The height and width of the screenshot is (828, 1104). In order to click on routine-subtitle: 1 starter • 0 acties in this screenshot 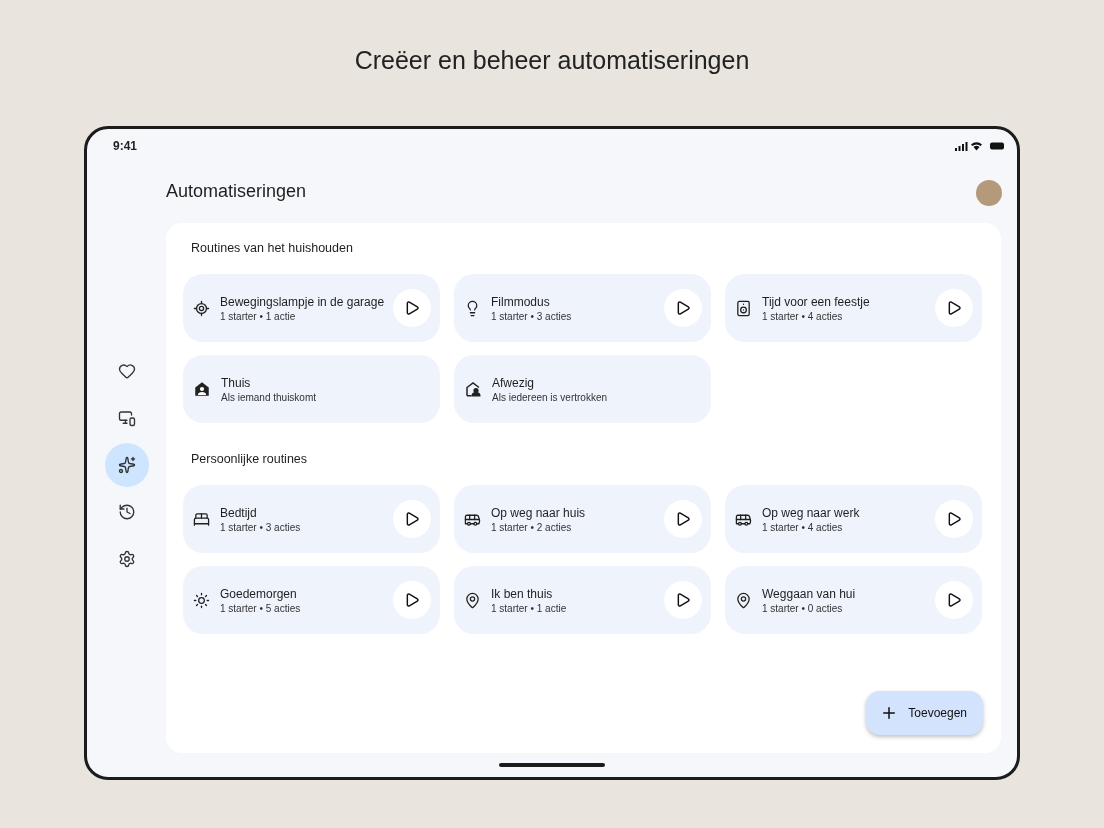, I will do `click(803, 608)`.